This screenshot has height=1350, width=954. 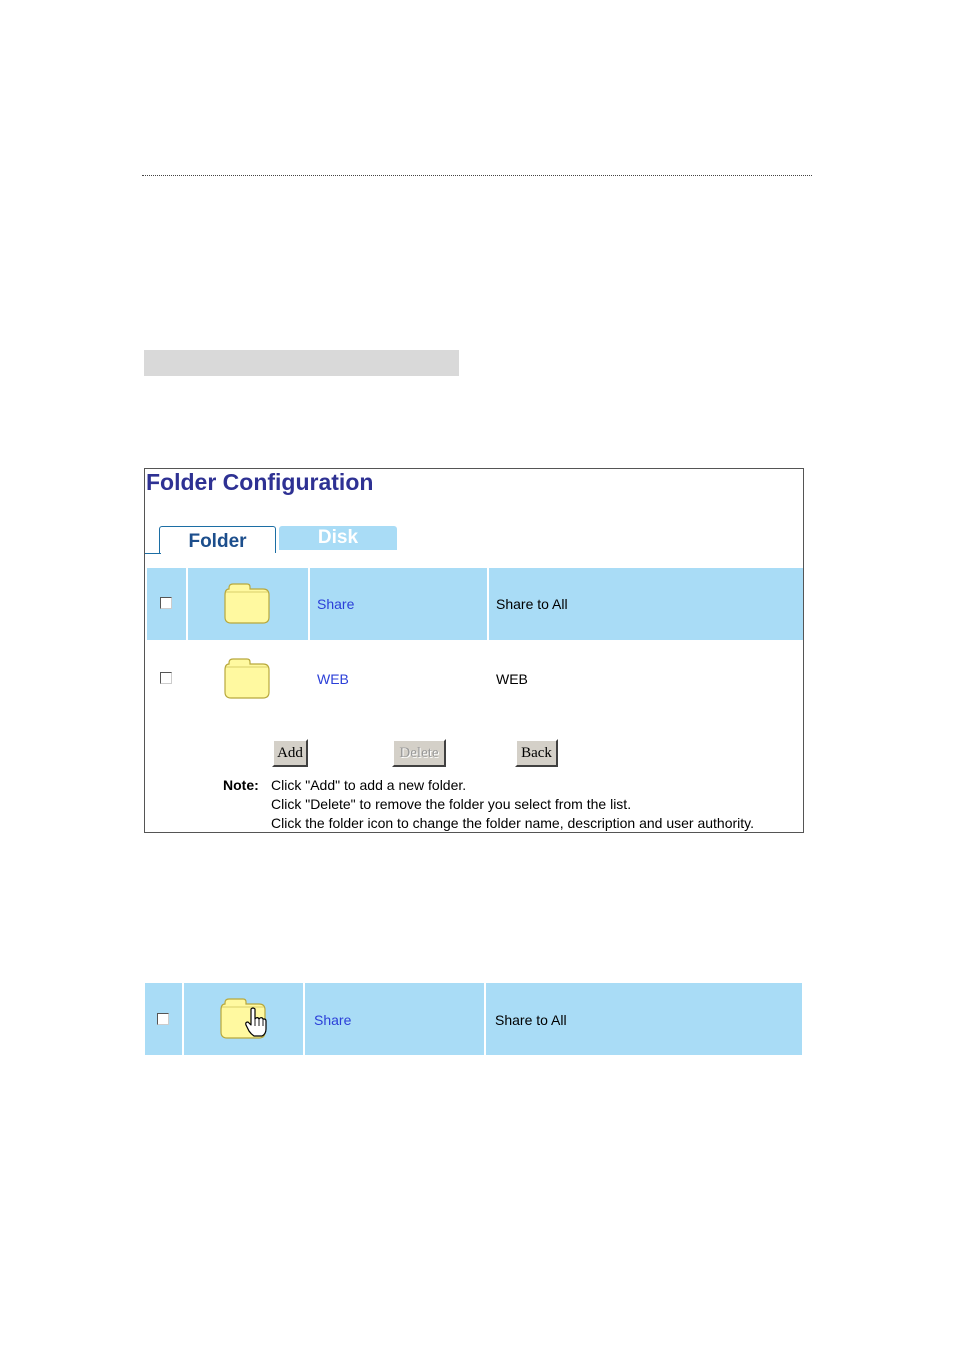 I want to click on table-row: WEB WEB, so click(x=475, y=679).